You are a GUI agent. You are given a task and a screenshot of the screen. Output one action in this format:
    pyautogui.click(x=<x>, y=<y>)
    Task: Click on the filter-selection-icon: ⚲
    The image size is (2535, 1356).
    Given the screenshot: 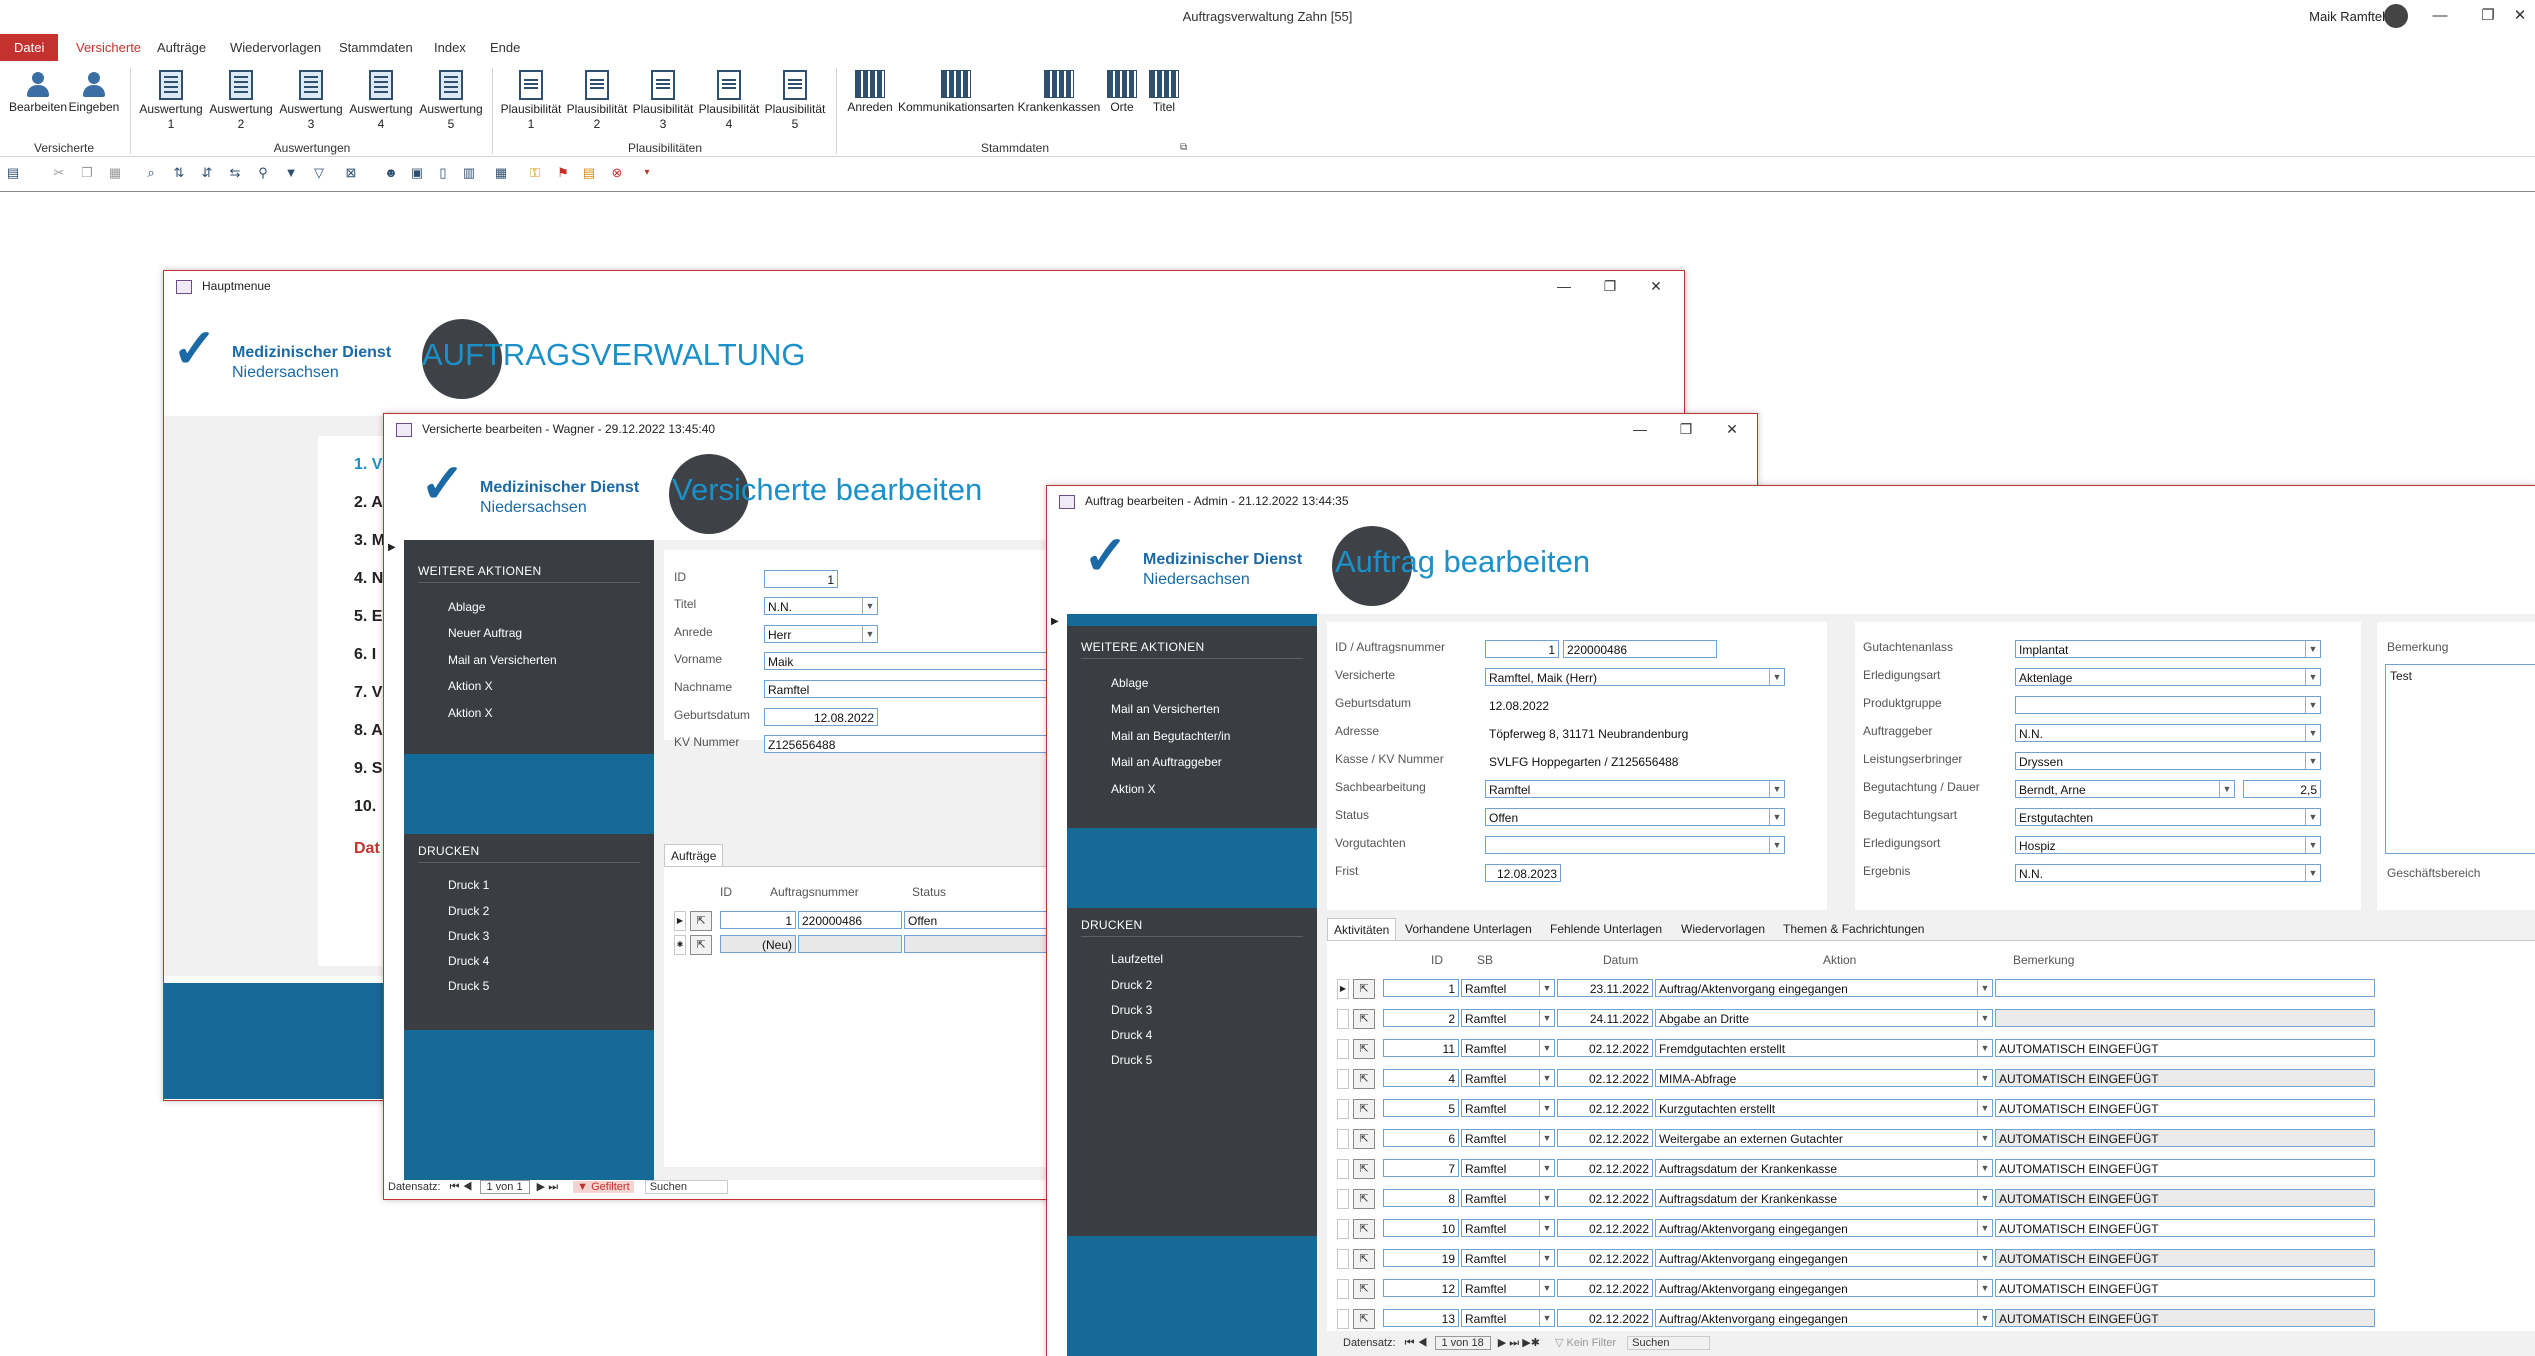 What is the action you would take?
    pyautogui.click(x=263, y=173)
    